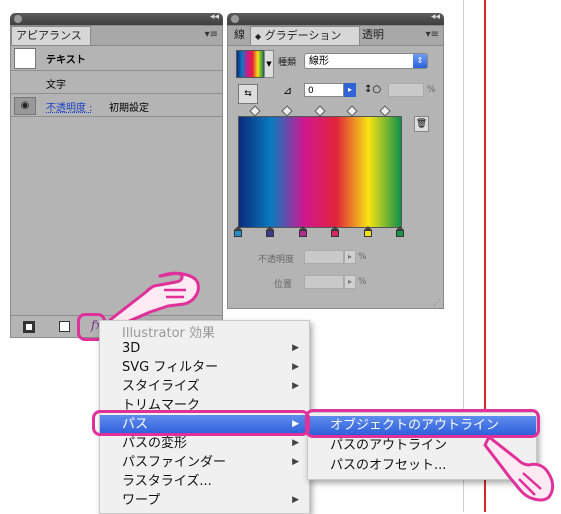  I want to click on delete-stop-icon: 🗑, so click(421, 124).